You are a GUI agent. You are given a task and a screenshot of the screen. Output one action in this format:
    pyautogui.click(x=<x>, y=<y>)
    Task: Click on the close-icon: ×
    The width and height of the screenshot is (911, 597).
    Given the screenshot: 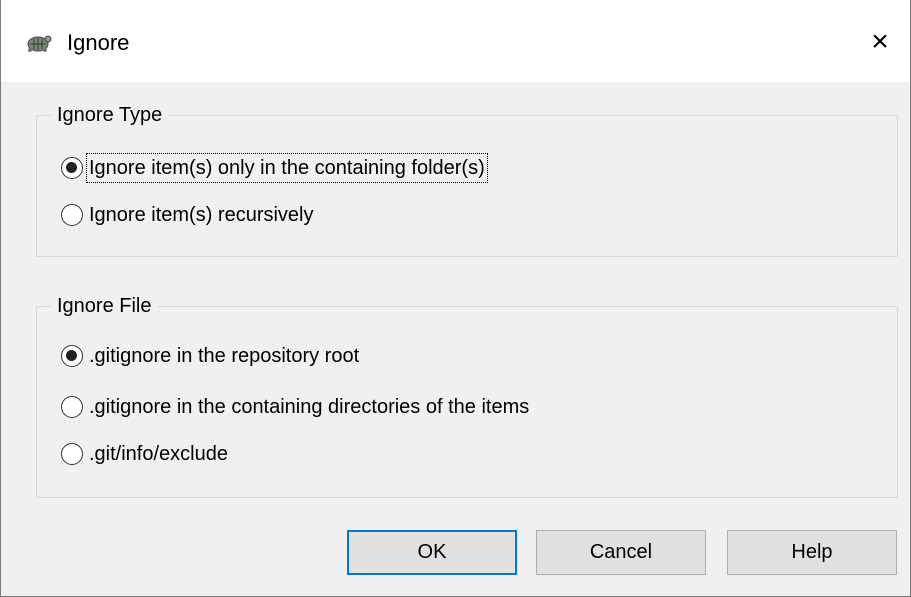 What is the action you would take?
    pyautogui.click(x=880, y=41)
    